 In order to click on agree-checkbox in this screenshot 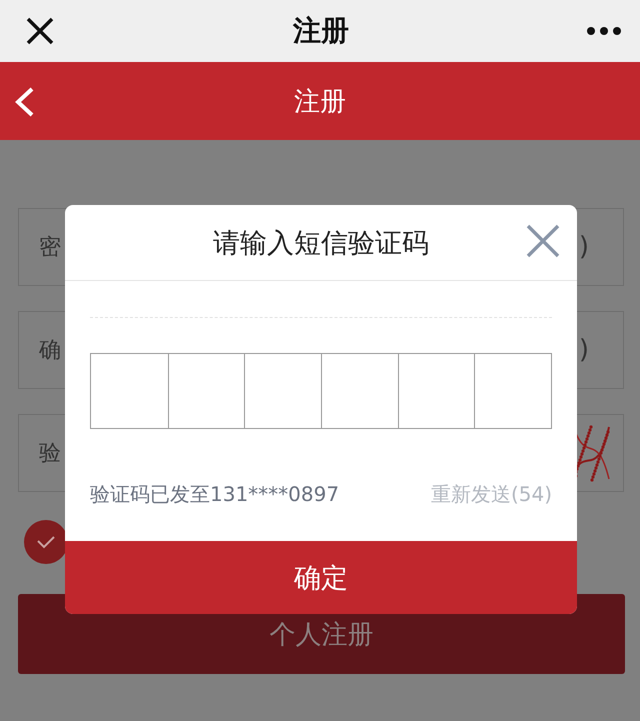, I will do `click(46, 542)`.